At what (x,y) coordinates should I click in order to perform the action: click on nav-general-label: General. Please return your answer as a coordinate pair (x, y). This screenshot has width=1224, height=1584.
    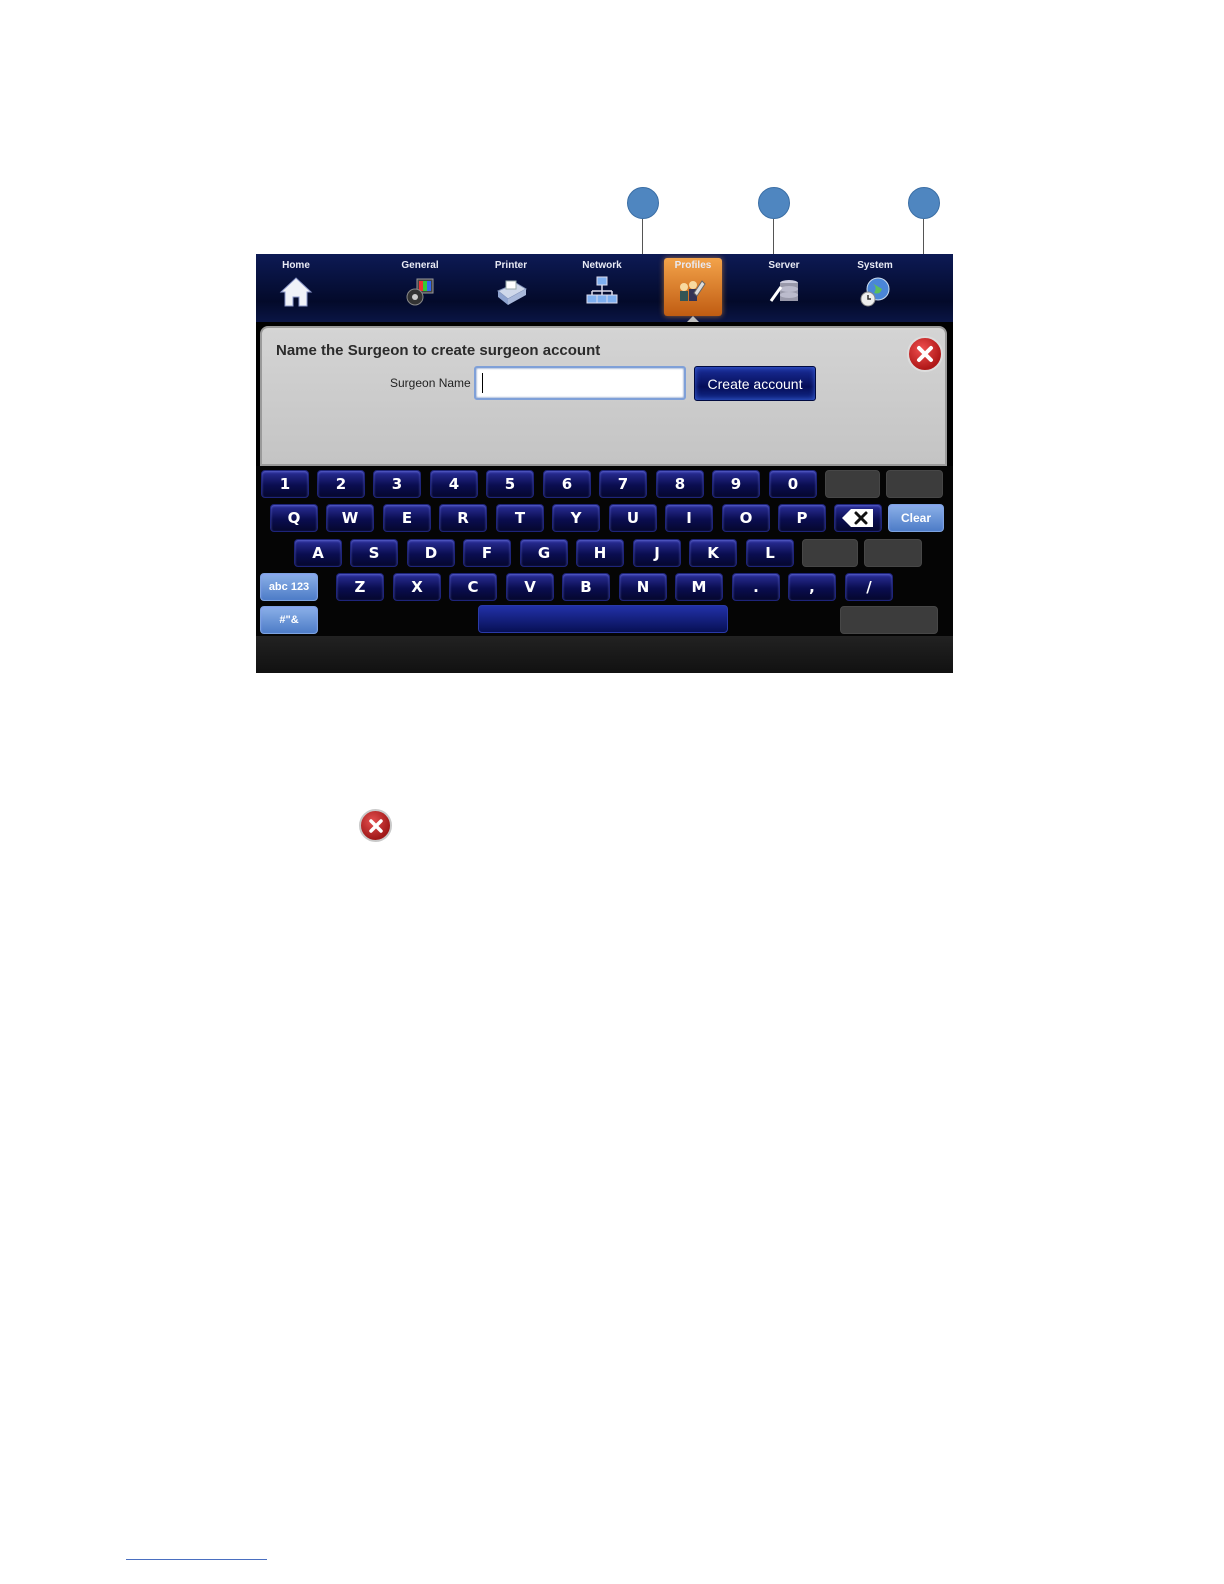
    Looking at the image, I should click on (420, 265).